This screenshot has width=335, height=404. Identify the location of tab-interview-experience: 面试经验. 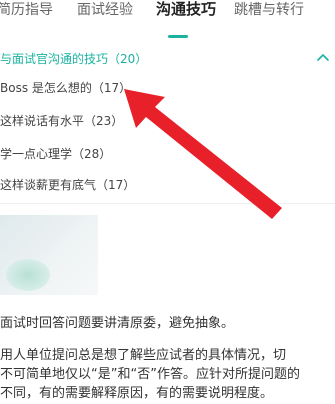
(105, 10).